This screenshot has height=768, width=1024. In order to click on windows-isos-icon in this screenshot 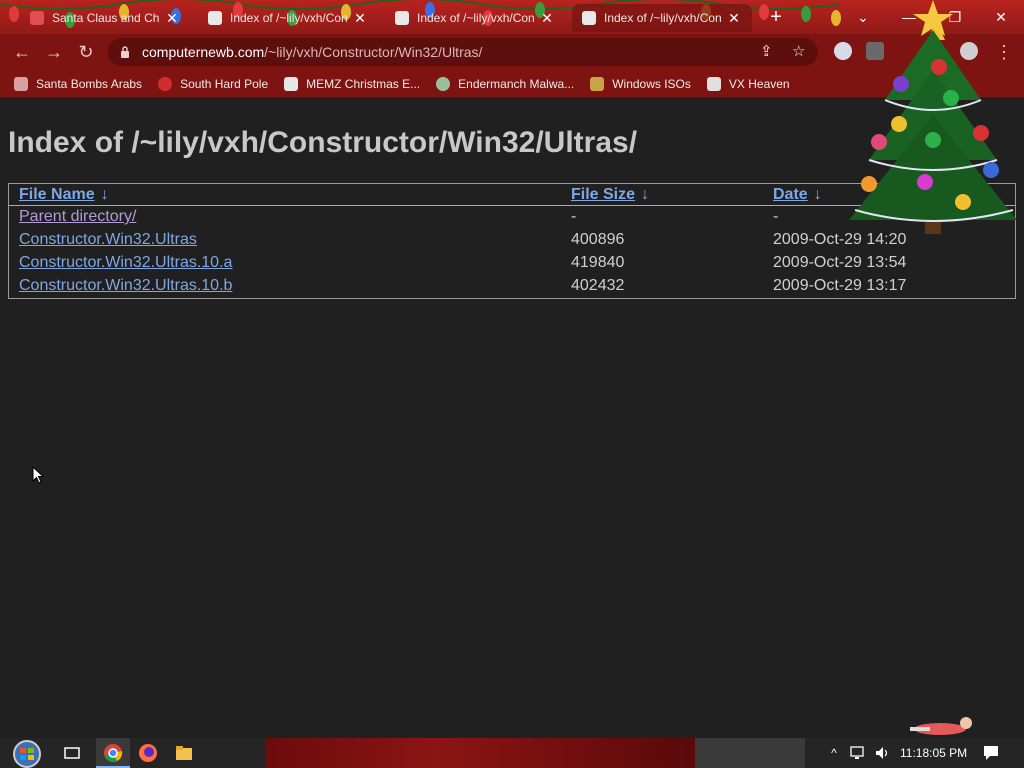, I will do `click(597, 83)`.